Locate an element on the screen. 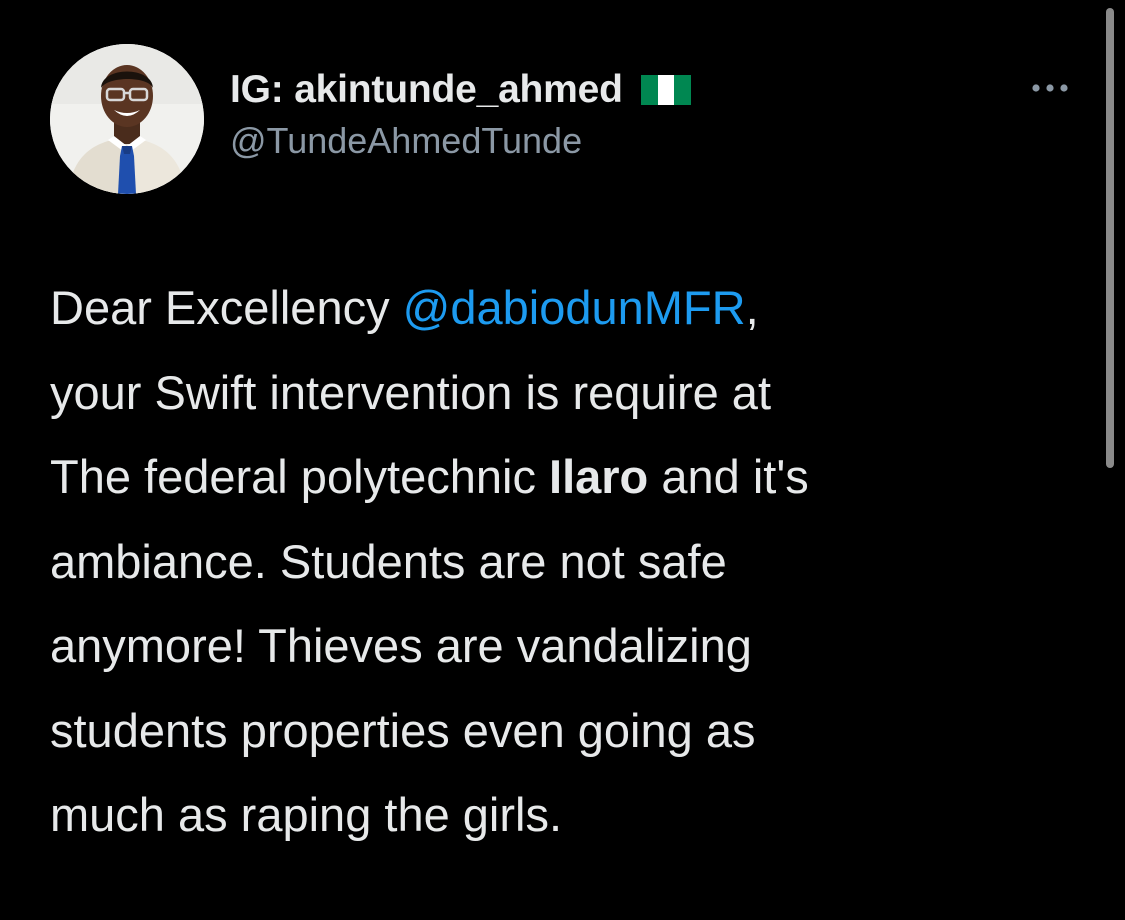 The height and width of the screenshot is (920, 1125). tweet-line-2: your Swift intervention is require at is located at coordinates (410, 392).